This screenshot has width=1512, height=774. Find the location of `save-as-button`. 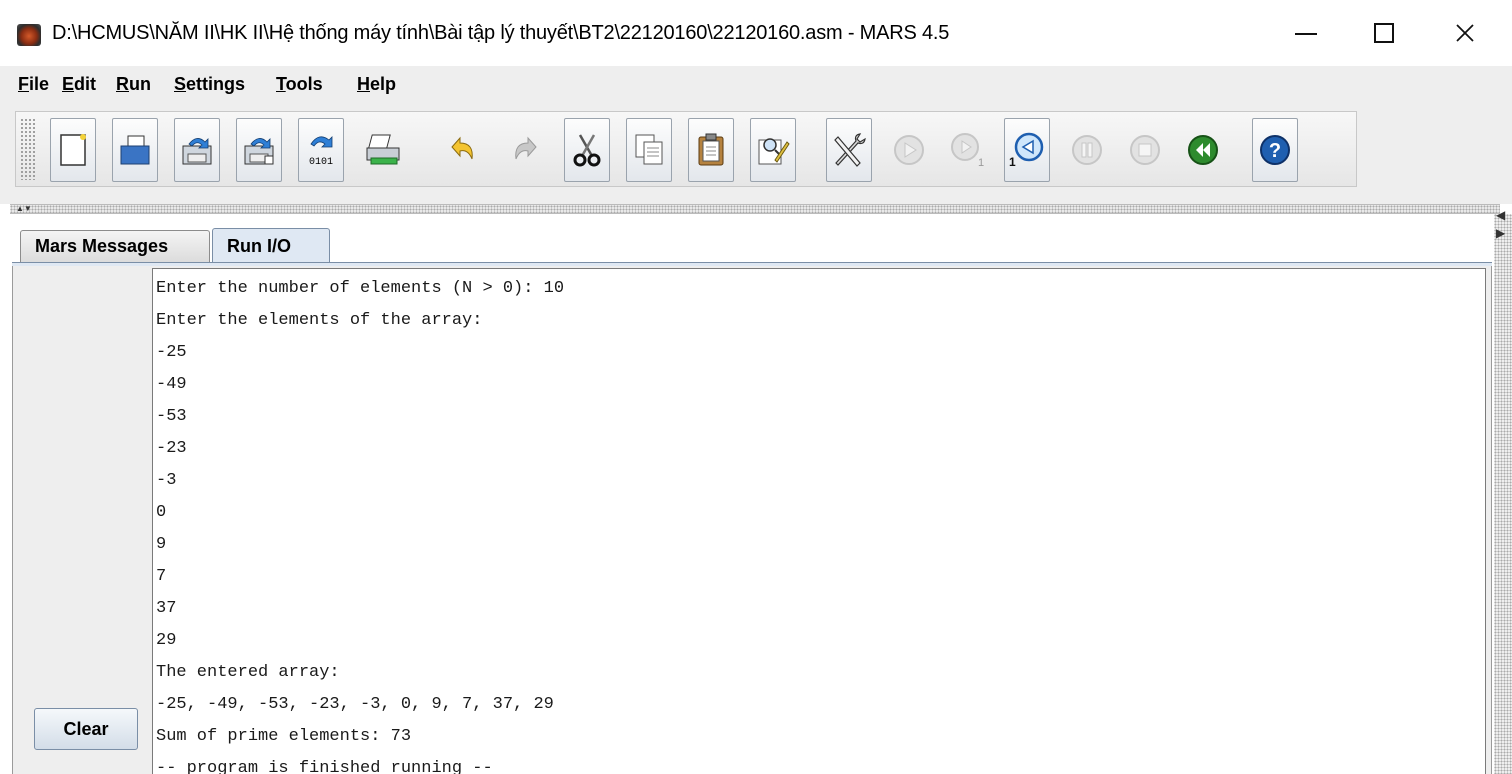

save-as-button is located at coordinates (259, 150).